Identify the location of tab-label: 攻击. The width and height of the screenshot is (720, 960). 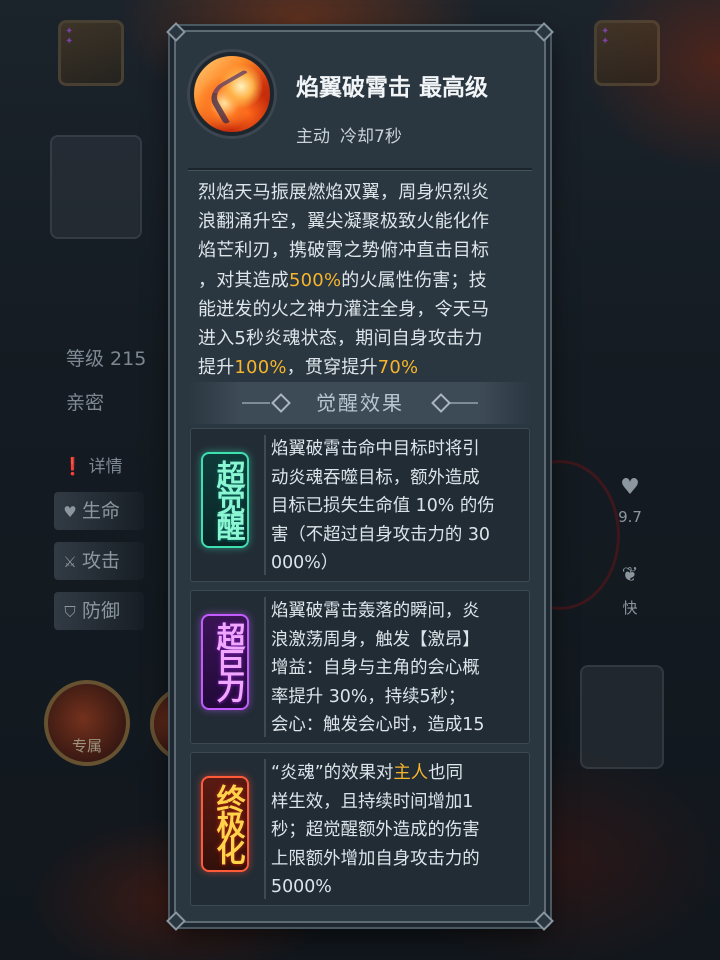
(101, 561).